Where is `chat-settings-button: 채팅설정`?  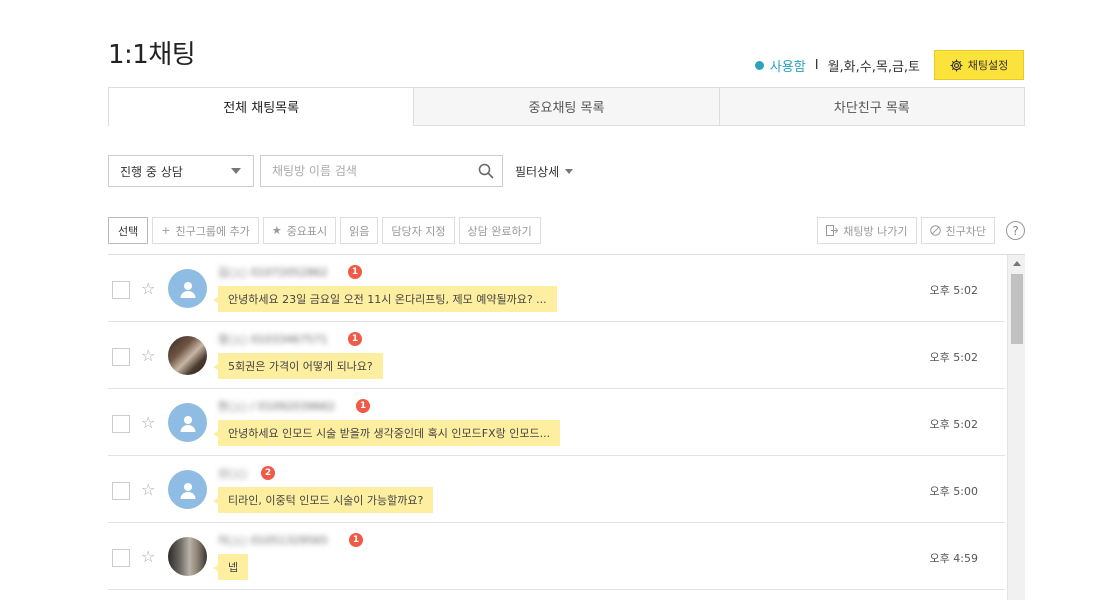
chat-settings-button: 채팅설정 is located at coordinates (979, 65).